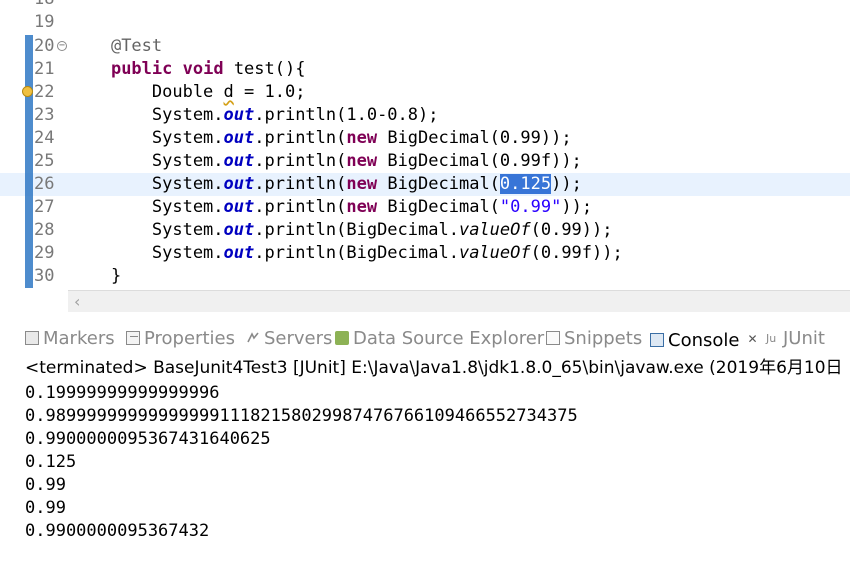  Describe the element at coordinates (44, 207) in the screenshot. I see `line-number: 27` at that location.